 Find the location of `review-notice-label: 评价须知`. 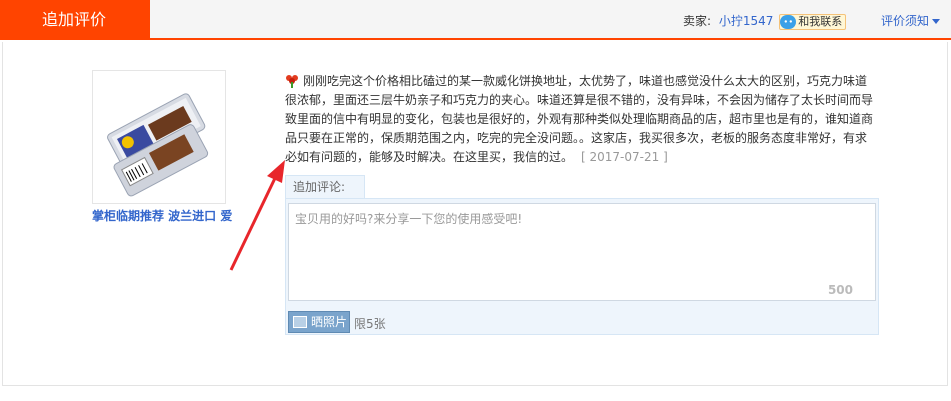

review-notice-label: 评价须知 is located at coordinates (905, 21).